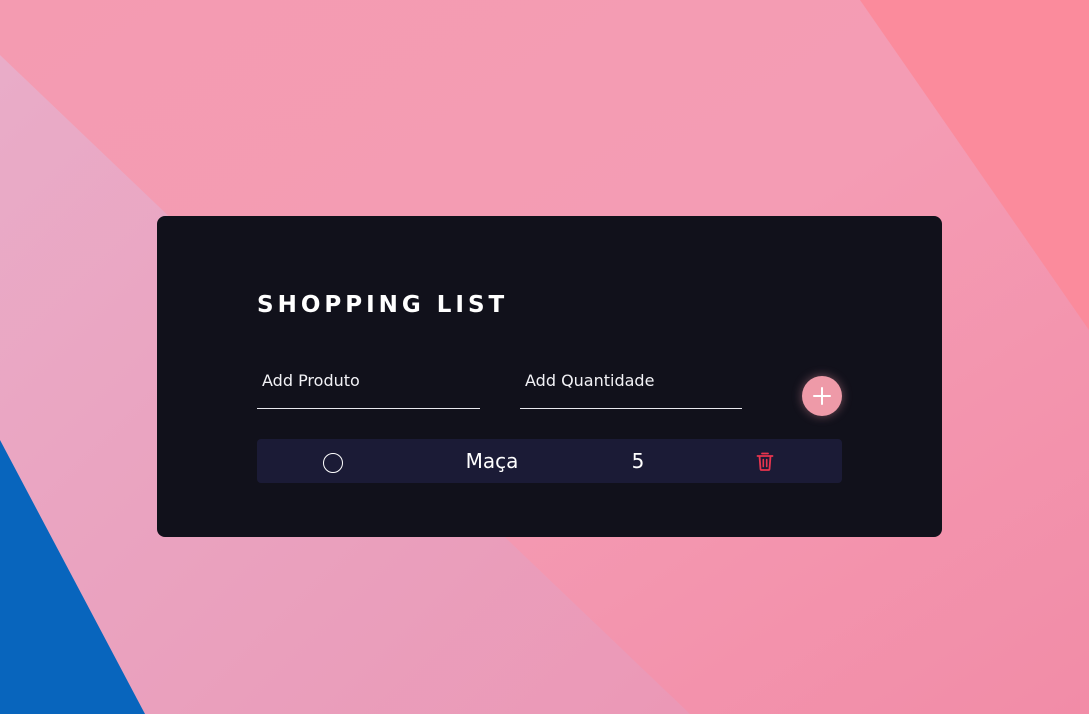 The height and width of the screenshot is (714, 1089). I want to click on quantity-input, so click(631, 387).